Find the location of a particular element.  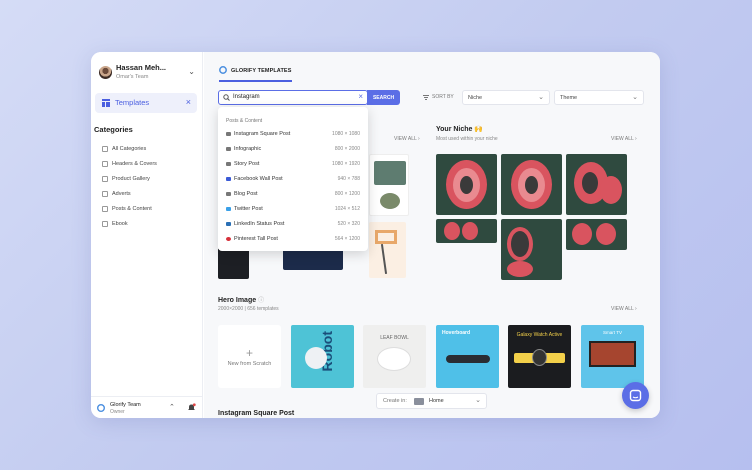

template-card: Hoverboard is located at coordinates (467, 356).